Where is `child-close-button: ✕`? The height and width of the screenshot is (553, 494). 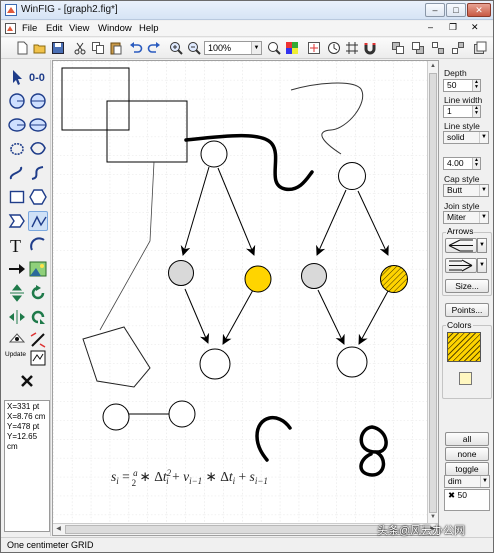 child-close-button: ✕ is located at coordinates (475, 27).